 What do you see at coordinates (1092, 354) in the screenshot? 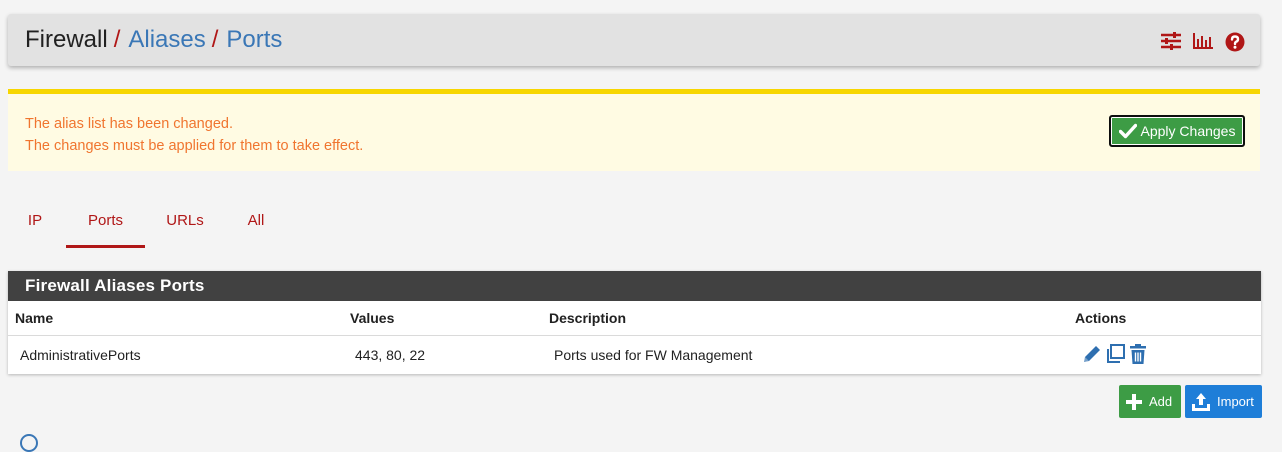
I see `edit-pencil-icon` at bounding box center [1092, 354].